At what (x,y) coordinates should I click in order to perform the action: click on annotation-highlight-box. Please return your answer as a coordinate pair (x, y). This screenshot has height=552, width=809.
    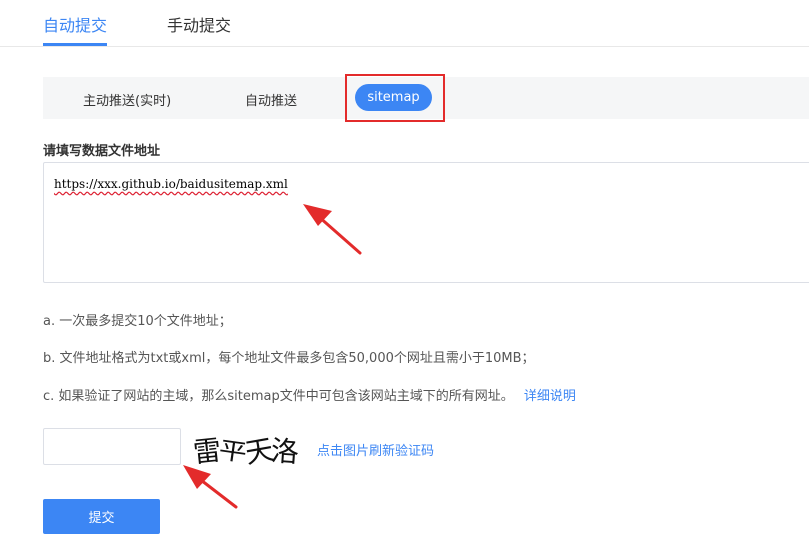
    Looking at the image, I should click on (395, 98).